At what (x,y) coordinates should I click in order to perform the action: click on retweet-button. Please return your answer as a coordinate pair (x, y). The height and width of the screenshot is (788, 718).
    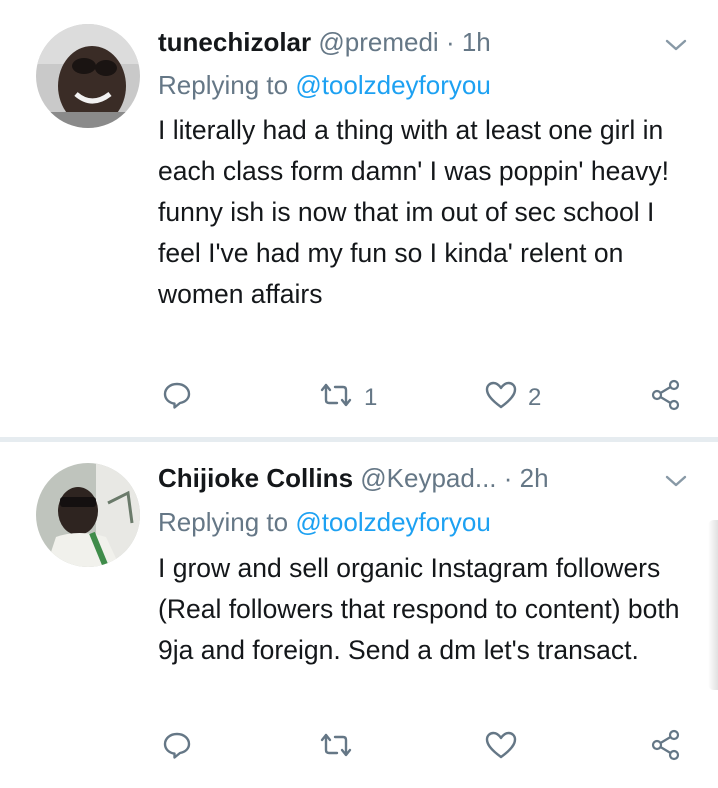
    Looking at the image, I should click on (336, 748).